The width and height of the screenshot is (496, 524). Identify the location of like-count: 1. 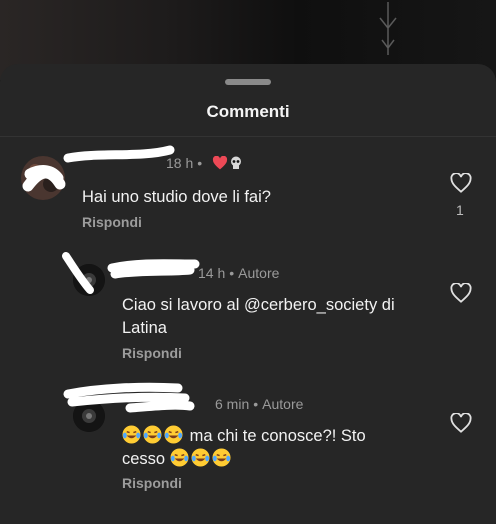
(460, 210).